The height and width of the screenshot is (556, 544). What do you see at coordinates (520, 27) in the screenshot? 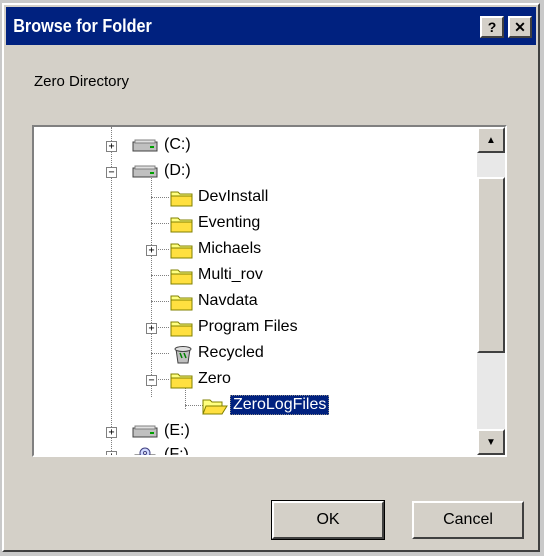
I see `close-button: ✕` at bounding box center [520, 27].